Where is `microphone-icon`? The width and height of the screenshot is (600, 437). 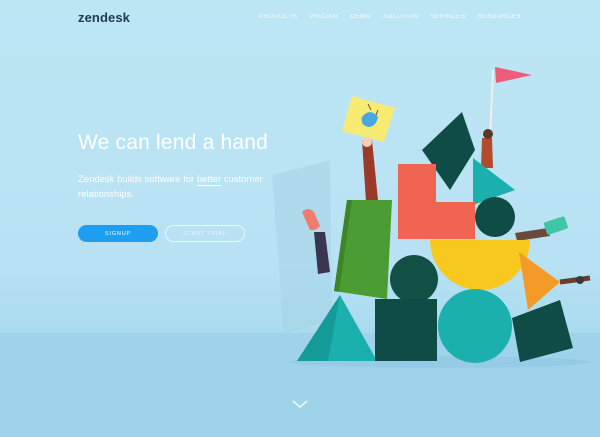 microphone-icon is located at coordinates (580, 280).